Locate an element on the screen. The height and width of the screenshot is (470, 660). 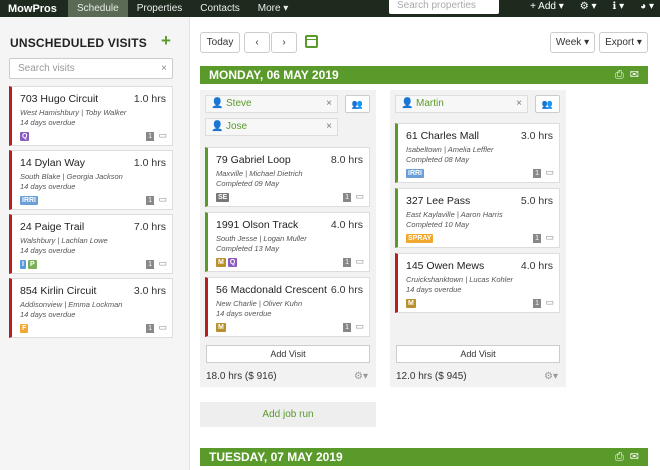
day-label: TUESDAY, 07 MAY 2019 is located at coordinates (276, 457).